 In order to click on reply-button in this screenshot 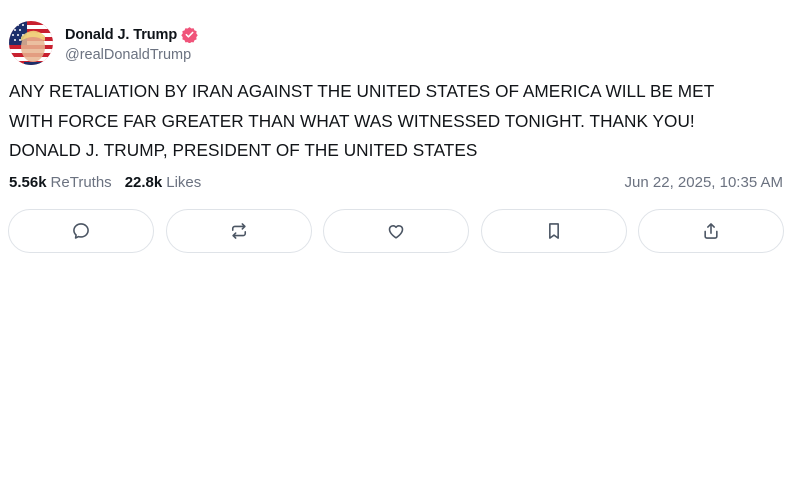, I will do `click(81, 231)`.